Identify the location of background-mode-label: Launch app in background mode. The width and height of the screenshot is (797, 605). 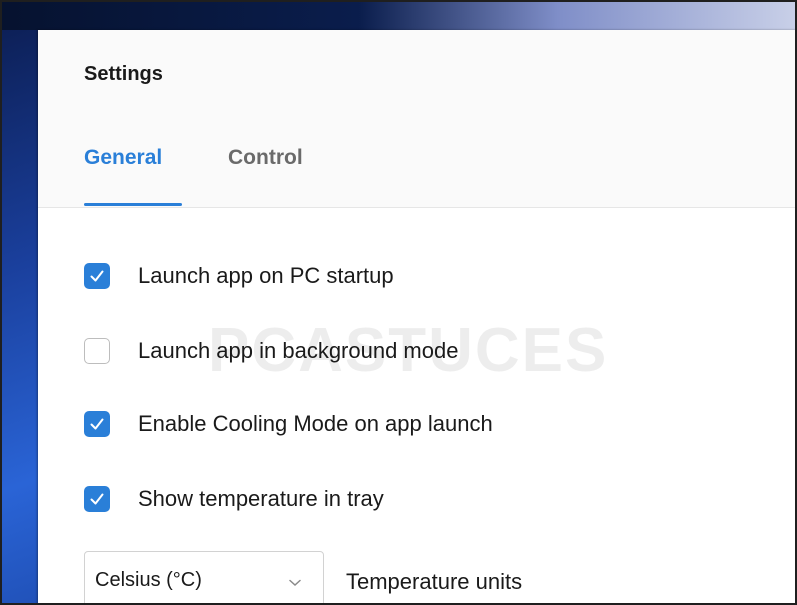
(298, 350).